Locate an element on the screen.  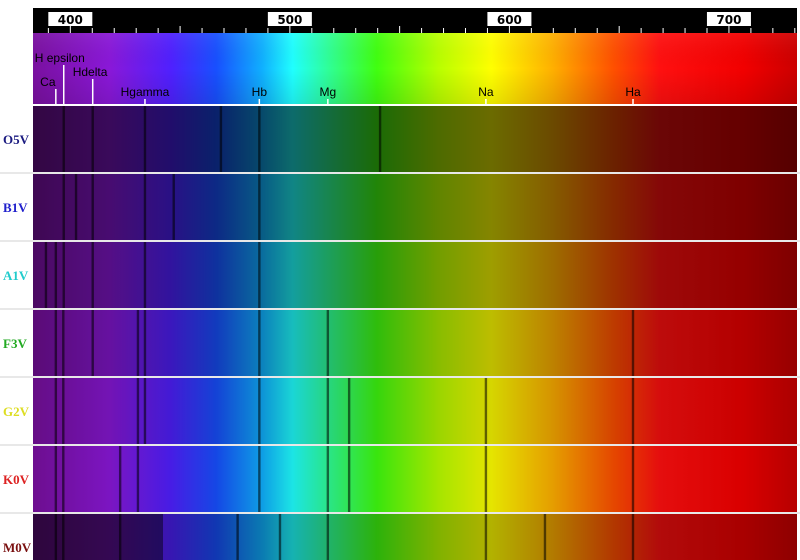
spectrum-row-o5v: O5V is located at coordinates (400, 140).